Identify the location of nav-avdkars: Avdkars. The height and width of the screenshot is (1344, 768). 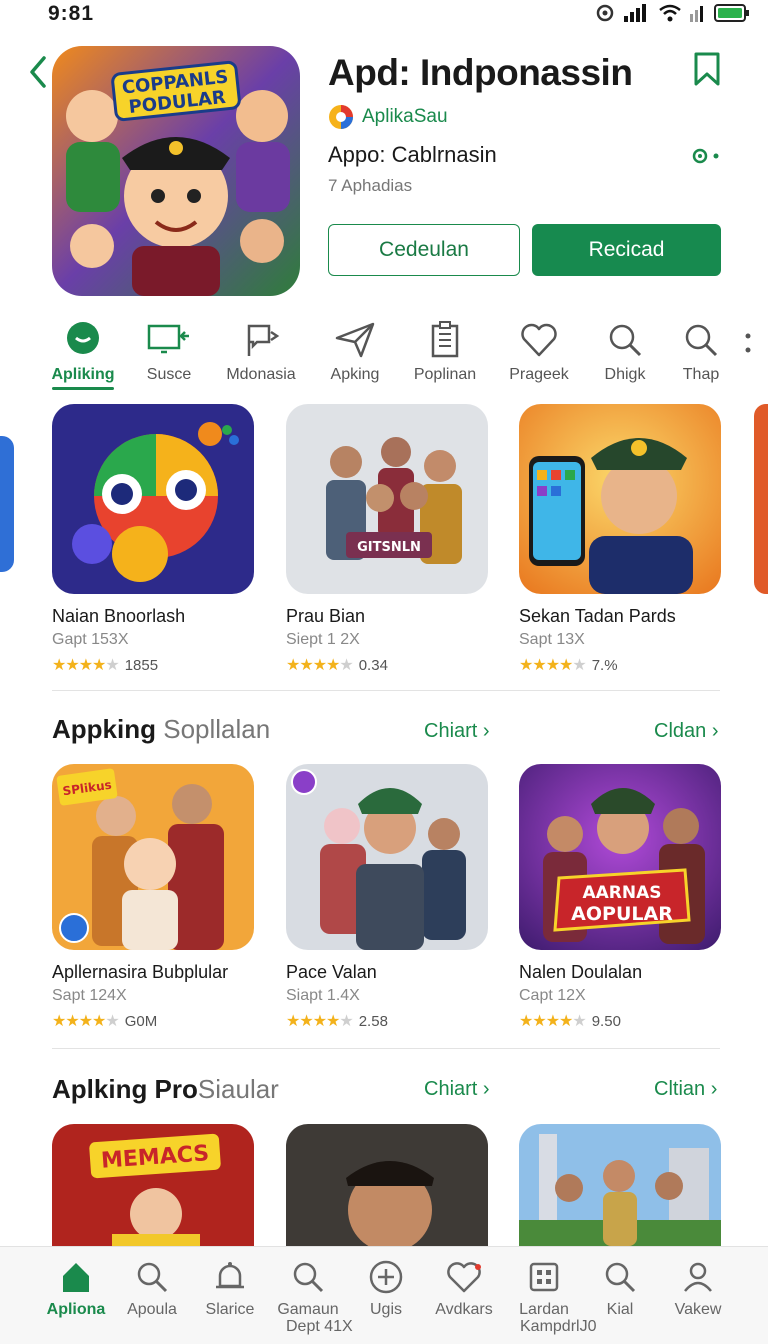
(464, 1288).